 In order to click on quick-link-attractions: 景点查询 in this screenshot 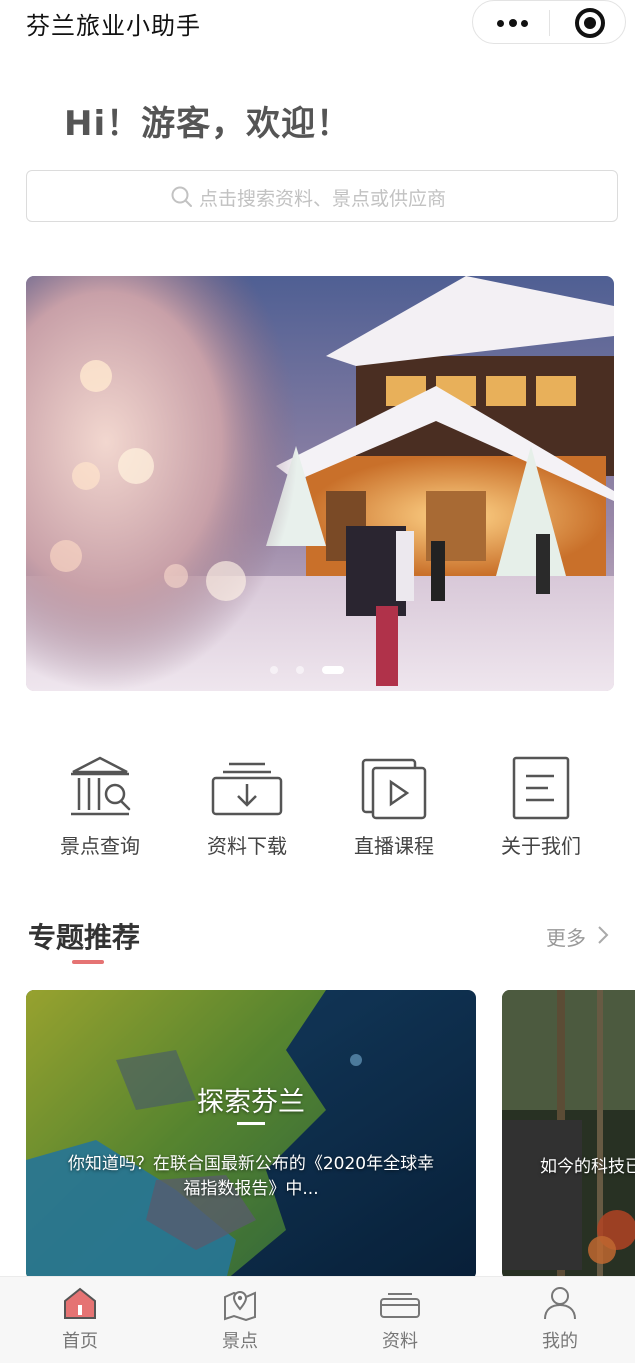, I will do `click(100, 807)`.